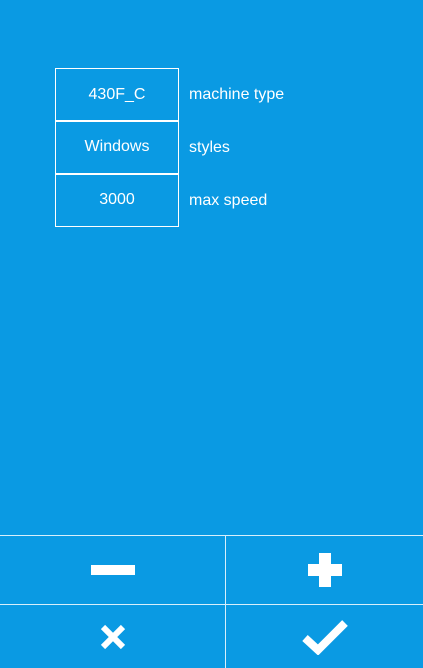 The height and width of the screenshot is (668, 423). Describe the element at coordinates (117, 200) in the screenshot. I see `max-speed-value-field: 3000` at that location.